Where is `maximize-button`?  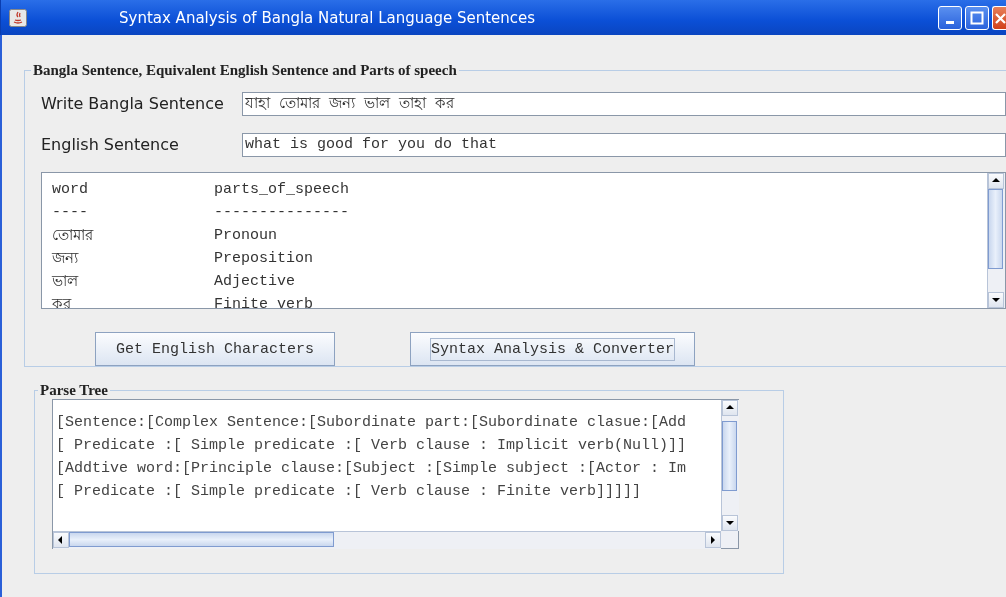 maximize-button is located at coordinates (977, 17).